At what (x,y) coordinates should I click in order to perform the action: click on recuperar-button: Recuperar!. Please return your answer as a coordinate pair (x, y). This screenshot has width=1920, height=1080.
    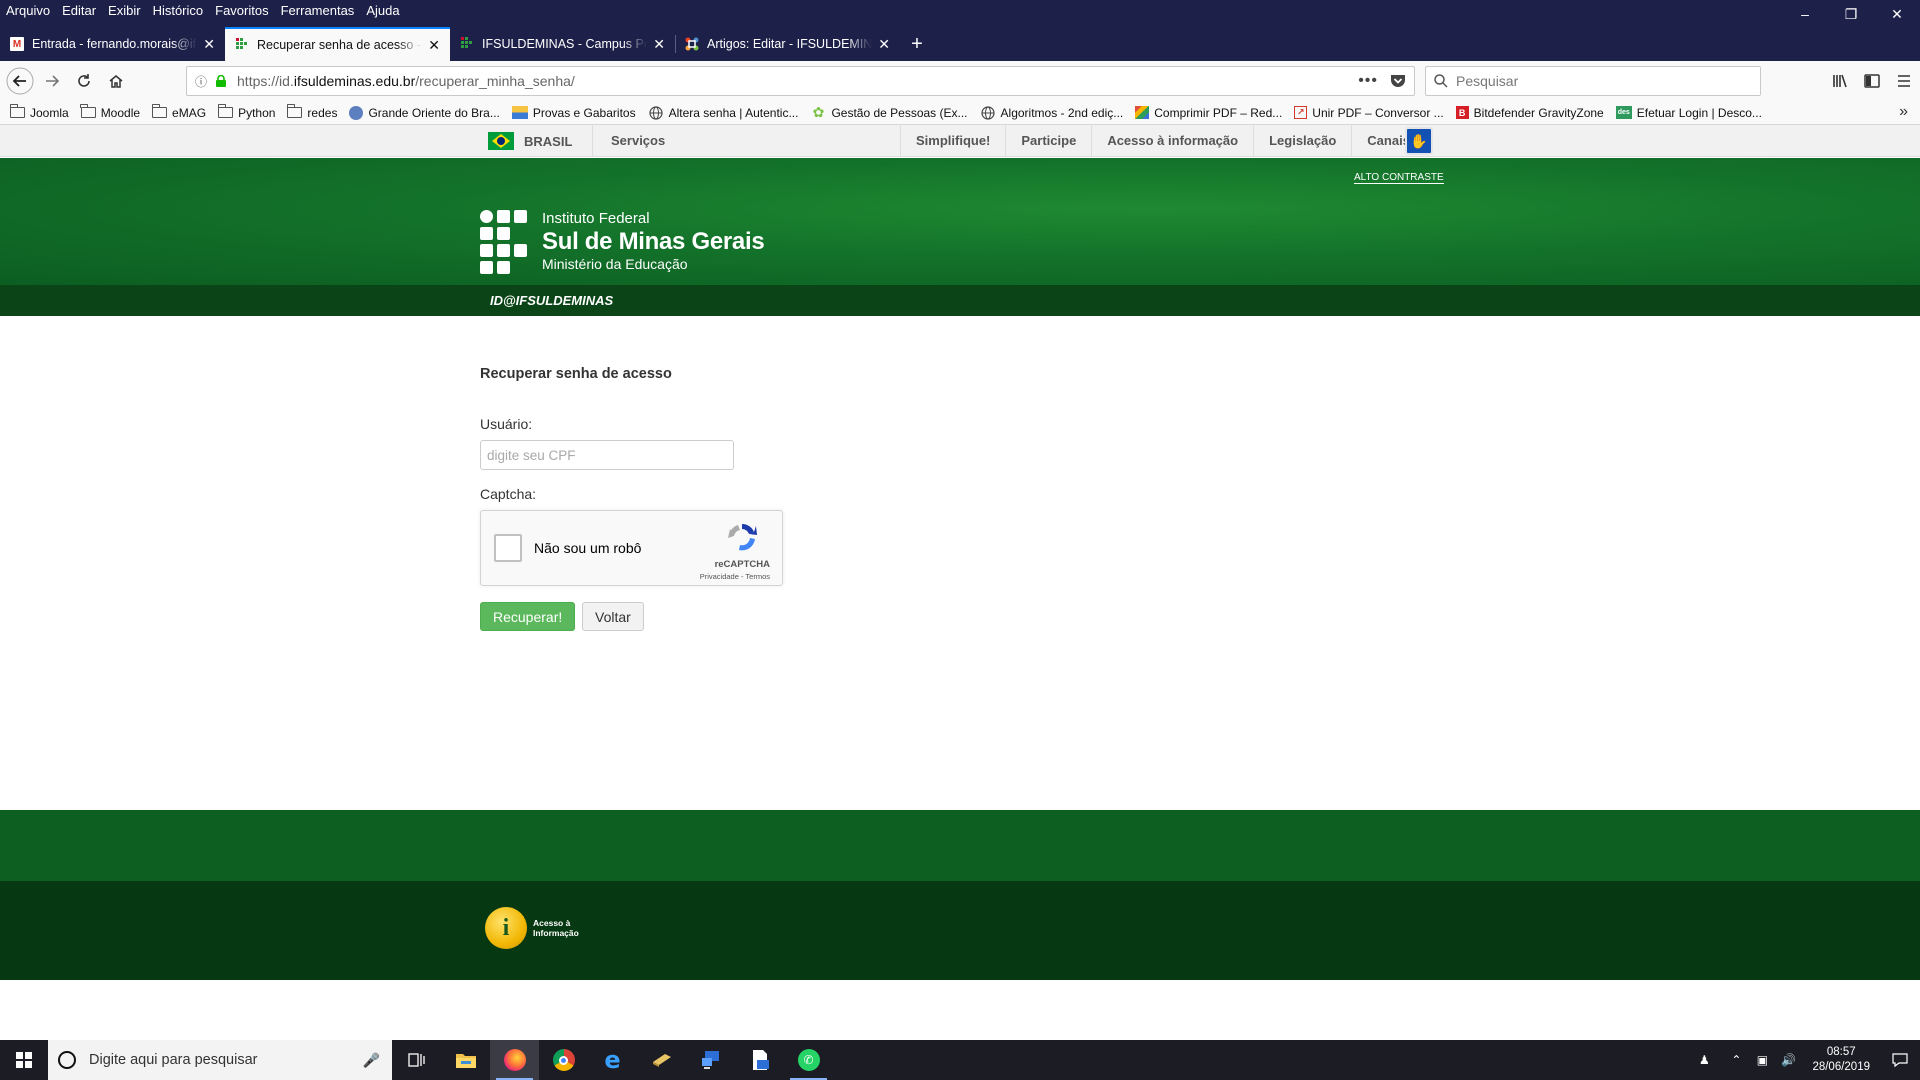
    Looking at the image, I should click on (528, 616).